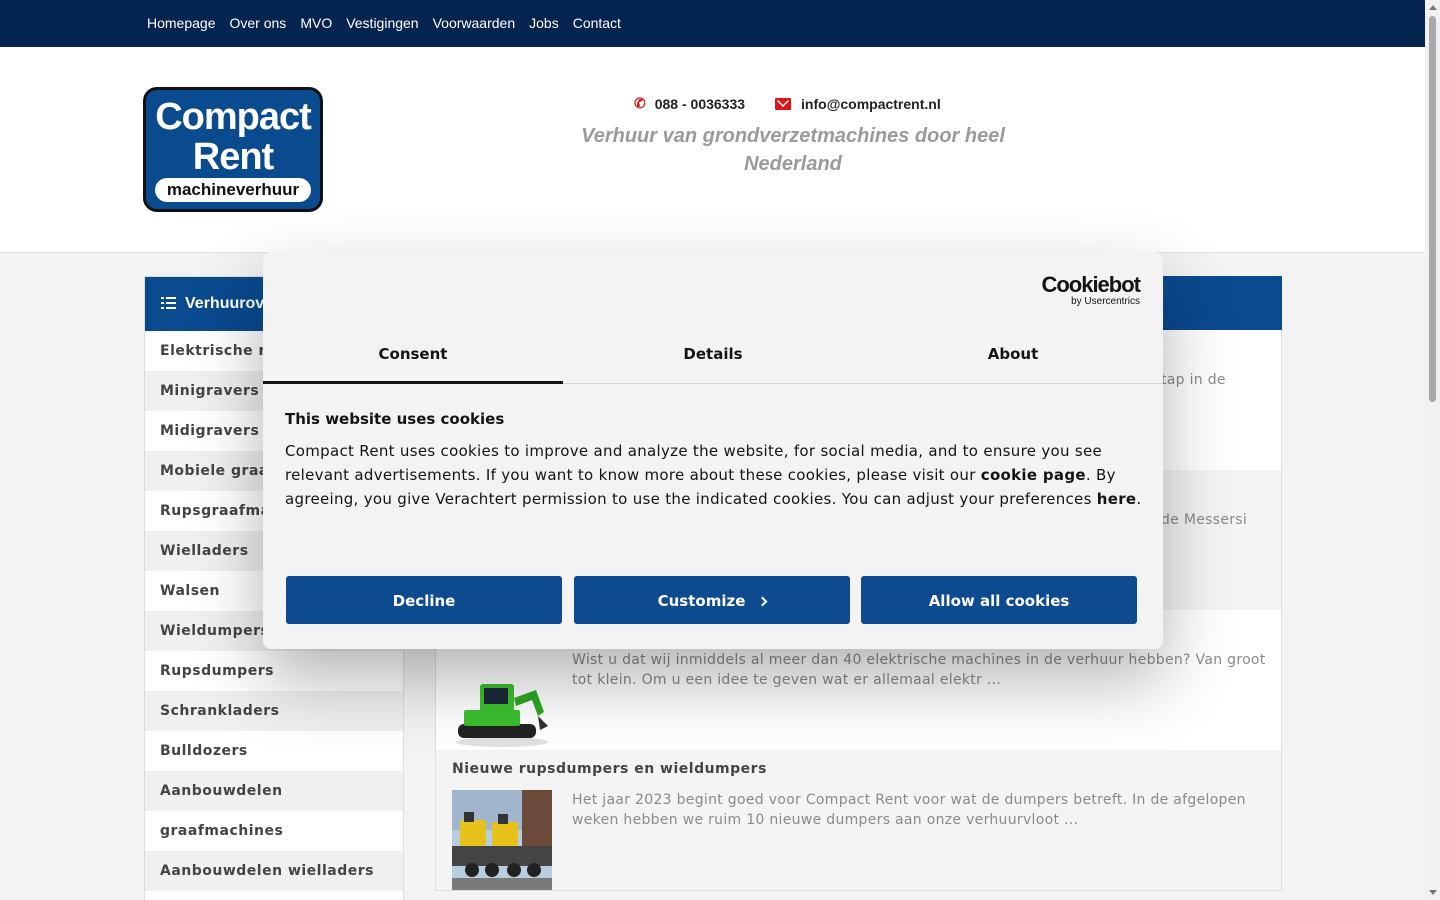 This screenshot has height=900, width=1440. Describe the element at coordinates (274, 831) in the screenshot. I see `sidebar-item-graafmachines: graafmachines` at that location.